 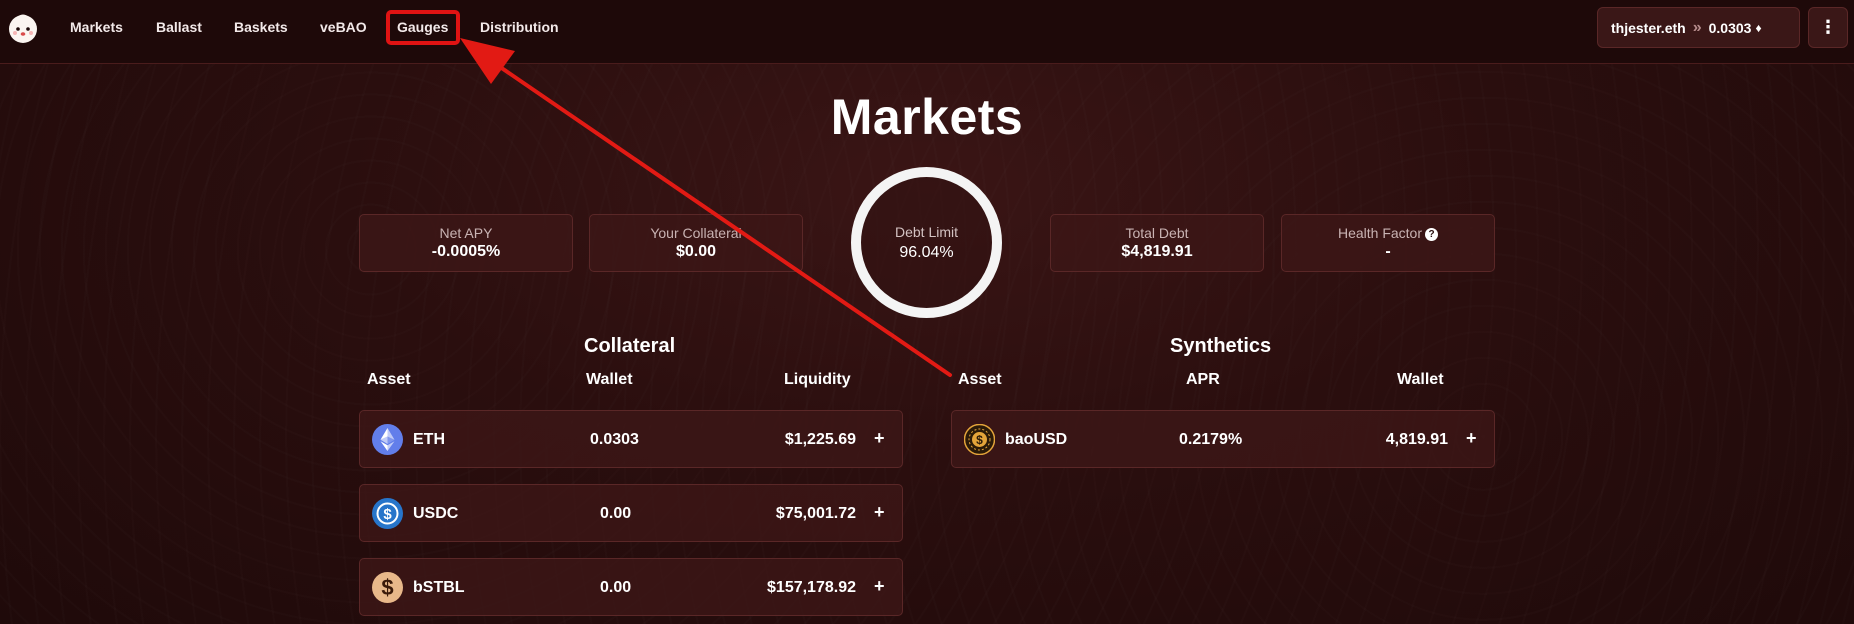 I want to click on debt-limit-value: 96.04%, so click(x=926, y=252).